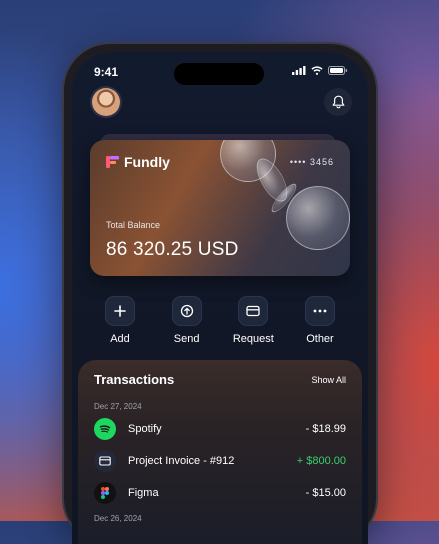 Image resolution: width=439 pixels, height=544 pixels. What do you see at coordinates (253, 339) in the screenshot?
I see `request-label: Request` at bounding box center [253, 339].